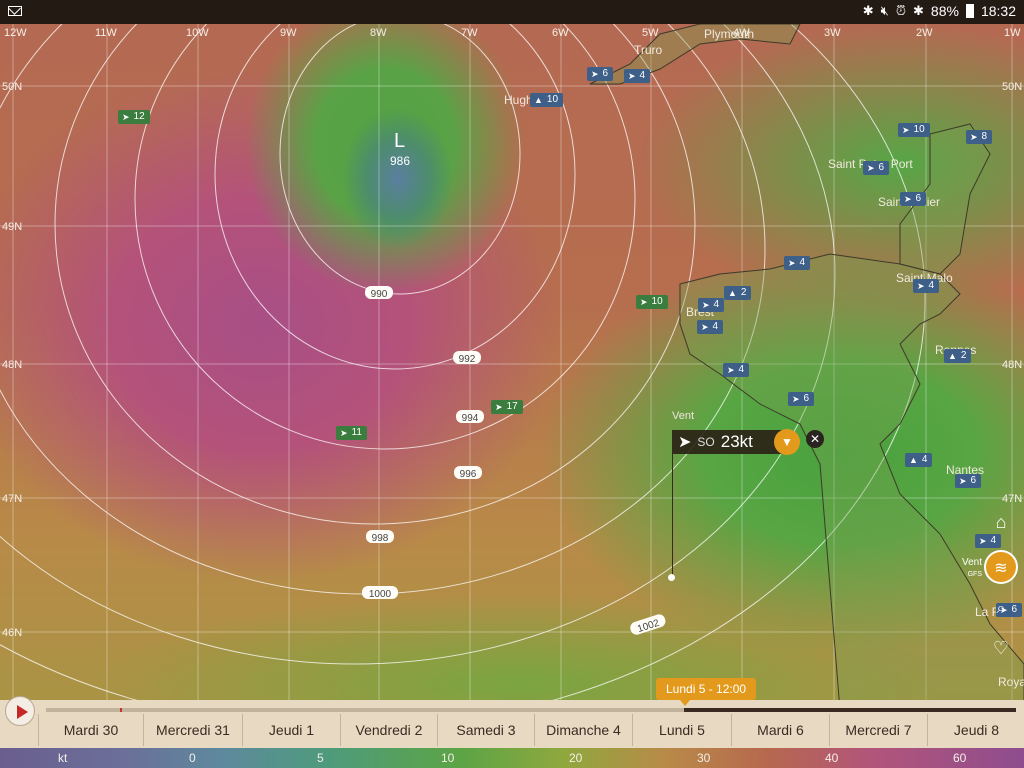  Describe the element at coordinates (15, 33) in the screenshot. I see `lon-label: 12W` at that location.